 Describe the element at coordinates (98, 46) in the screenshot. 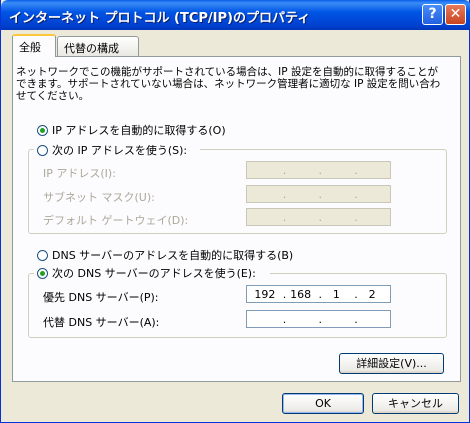

I see `tab-alternate-configuration: 代替の構成` at that location.